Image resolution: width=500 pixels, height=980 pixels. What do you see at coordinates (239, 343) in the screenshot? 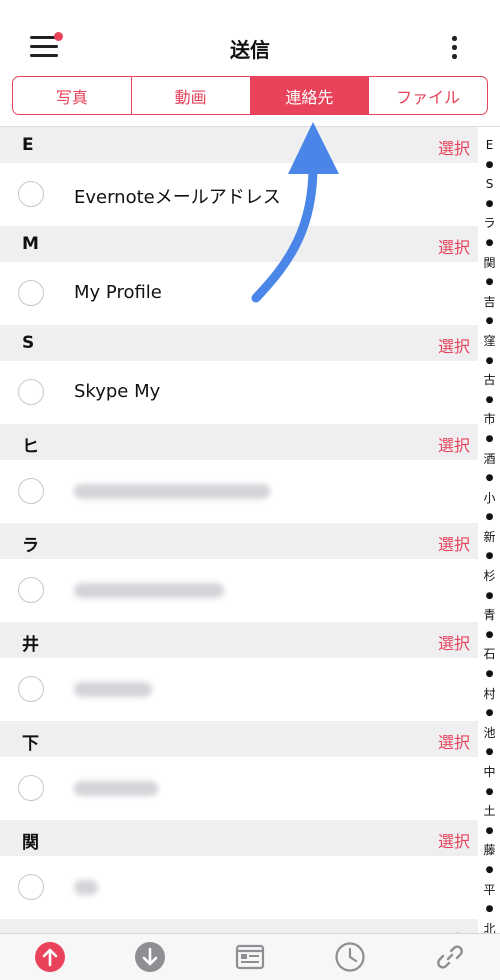
I see `section-header: S 選択` at bounding box center [239, 343].